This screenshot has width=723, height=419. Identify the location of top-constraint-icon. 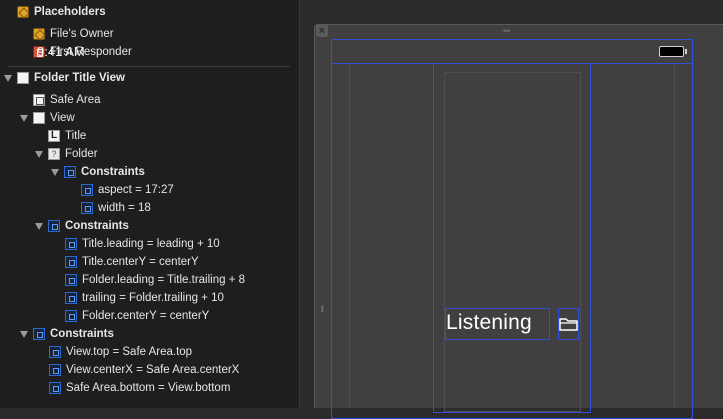
(55, 352).